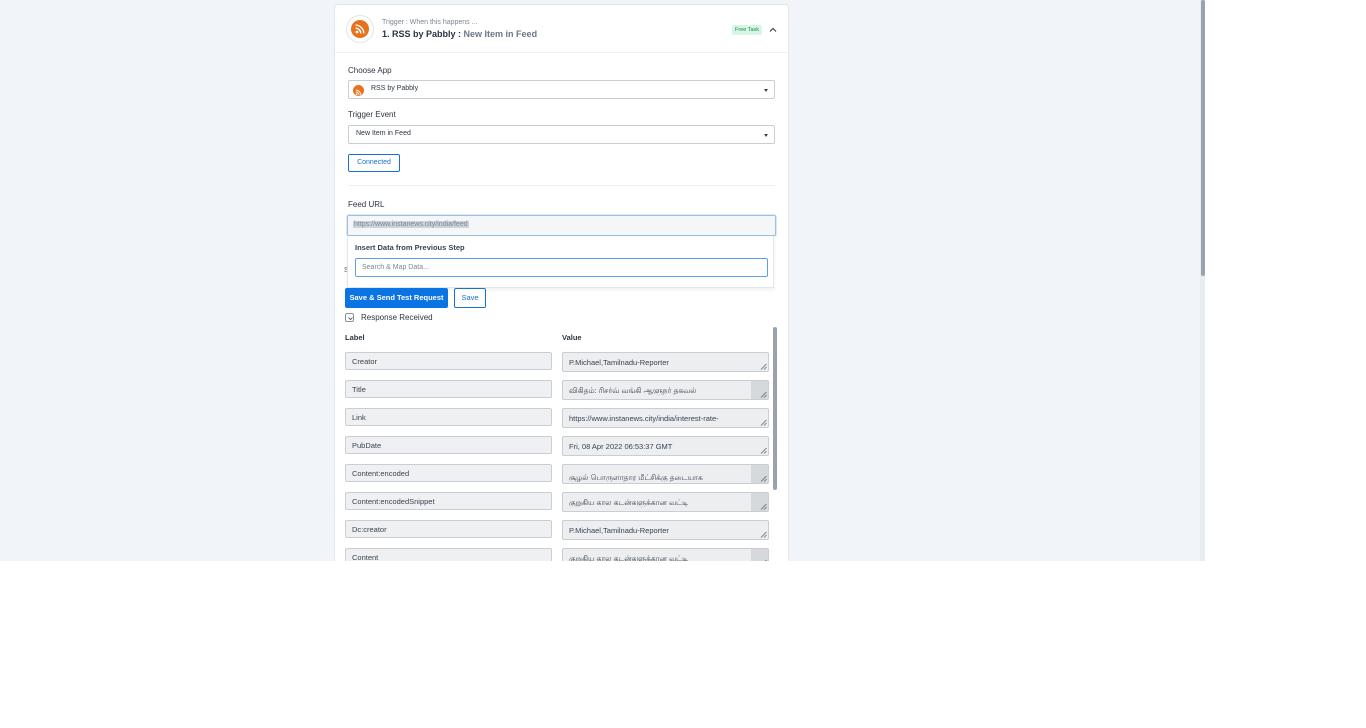 The image size is (1366, 728). I want to click on free-task-badge: Free Task, so click(747, 30).